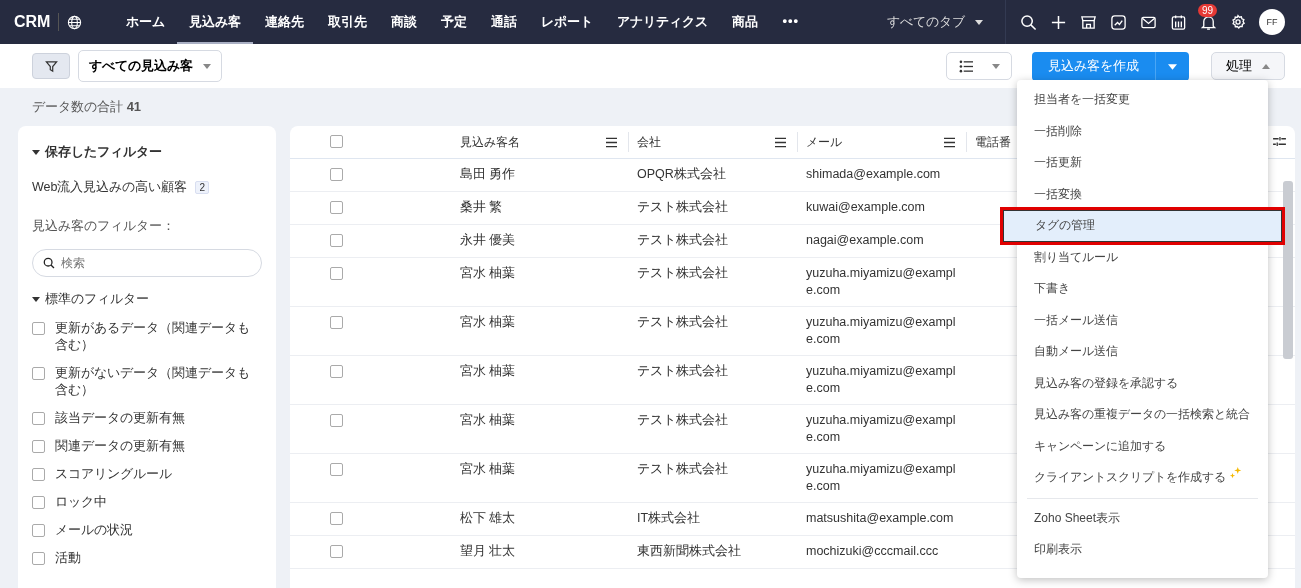  I want to click on filter-option: スコアリングルール, so click(155, 474).